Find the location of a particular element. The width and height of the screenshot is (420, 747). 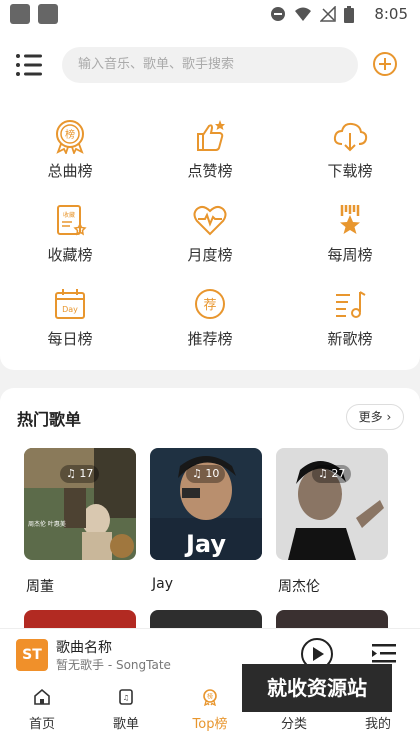

svg-text: Day is located at coordinates (70, 309).